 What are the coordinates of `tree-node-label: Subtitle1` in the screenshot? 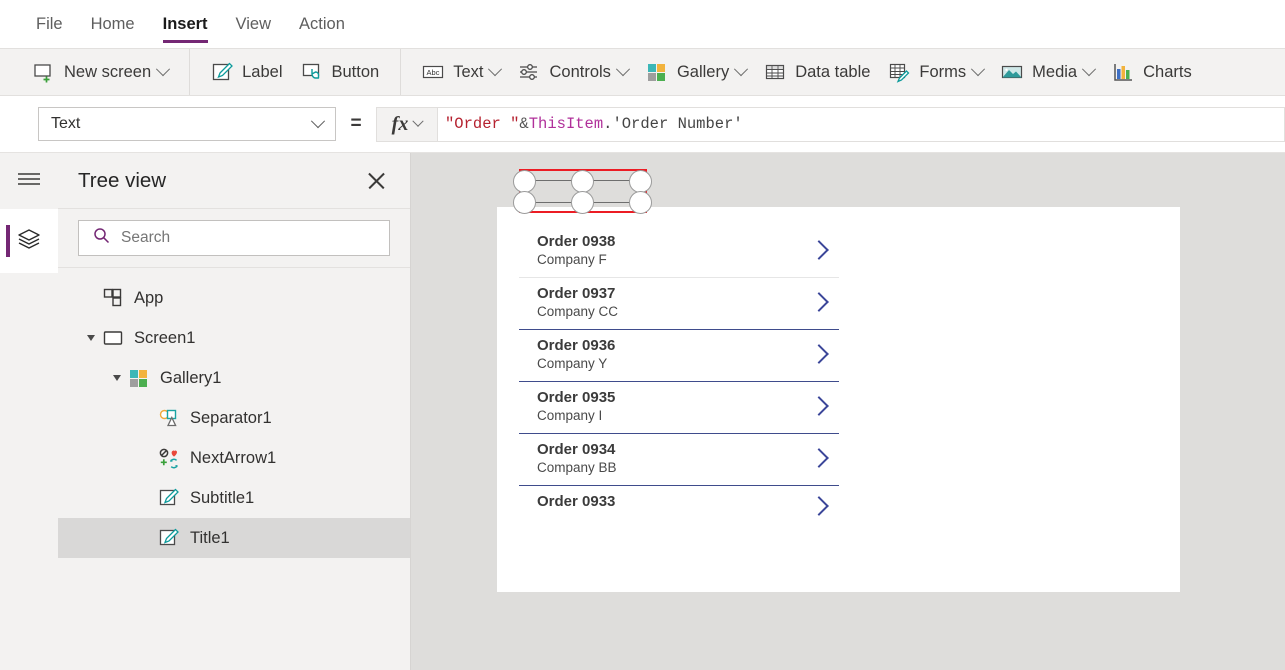 It's located at (222, 497).